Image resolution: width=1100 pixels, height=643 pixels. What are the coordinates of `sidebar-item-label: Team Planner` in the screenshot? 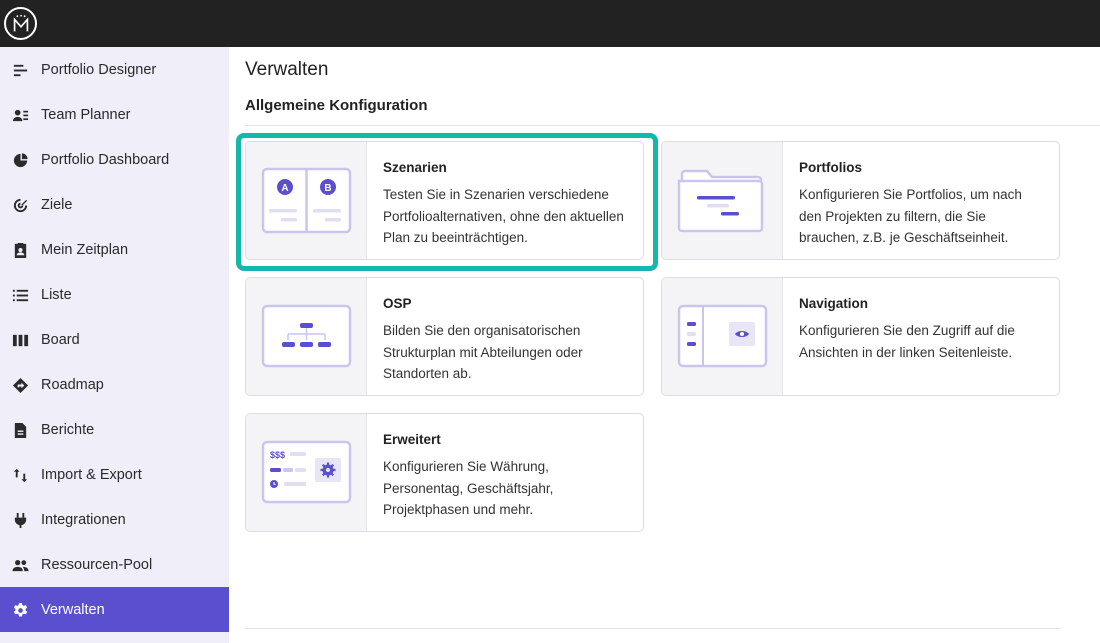 It's located at (86, 114).